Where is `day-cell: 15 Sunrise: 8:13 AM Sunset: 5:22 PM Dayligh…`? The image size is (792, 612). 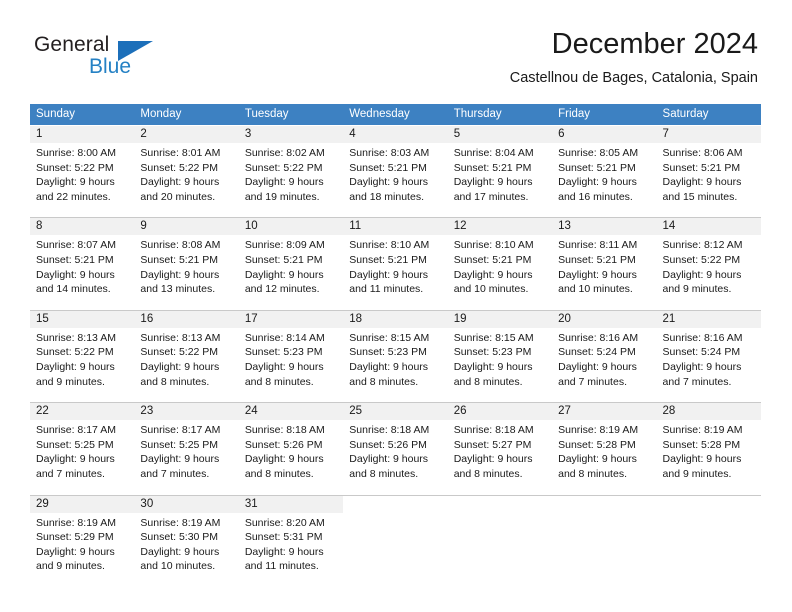
day-cell: 15 Sunrise: 8:13 AM Sunset: 5:22 PM Dayligh… is located at coordinates (82, 353).